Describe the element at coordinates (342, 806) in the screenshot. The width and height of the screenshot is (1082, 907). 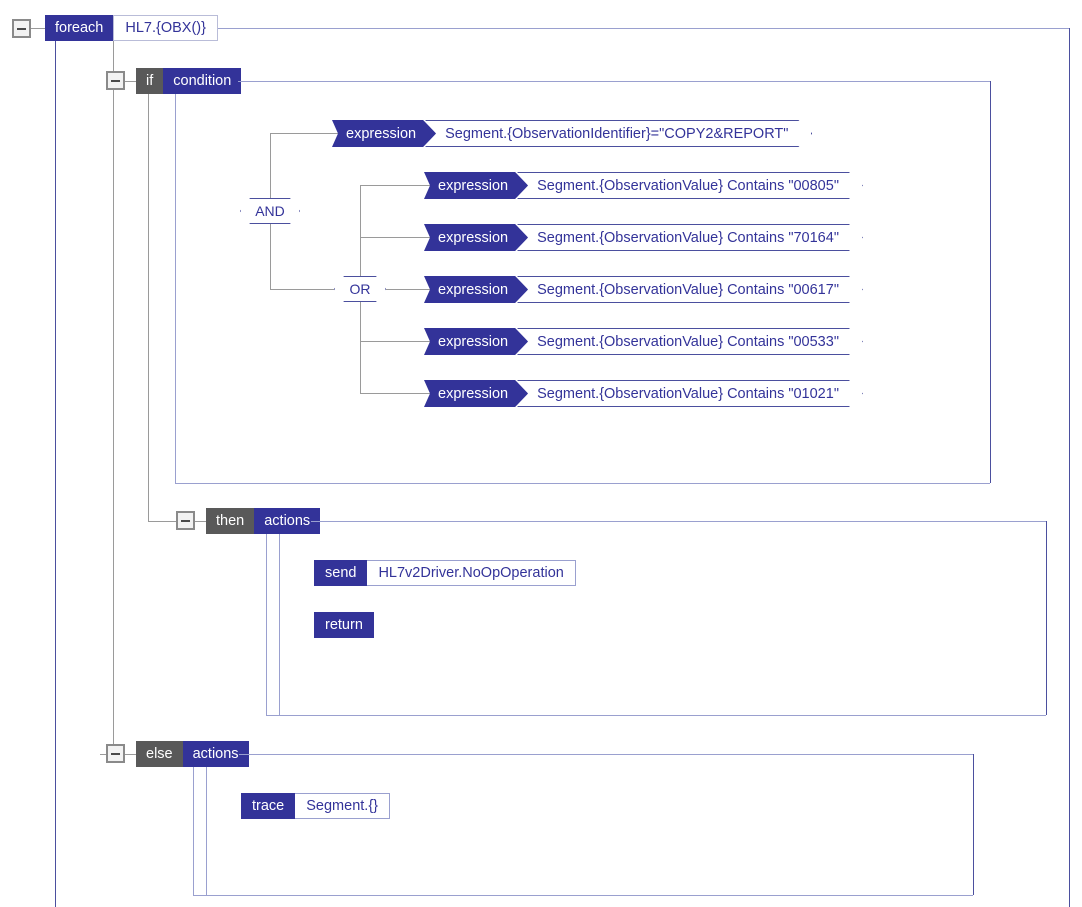
I see `trace-value: Segment.{}` at that location.